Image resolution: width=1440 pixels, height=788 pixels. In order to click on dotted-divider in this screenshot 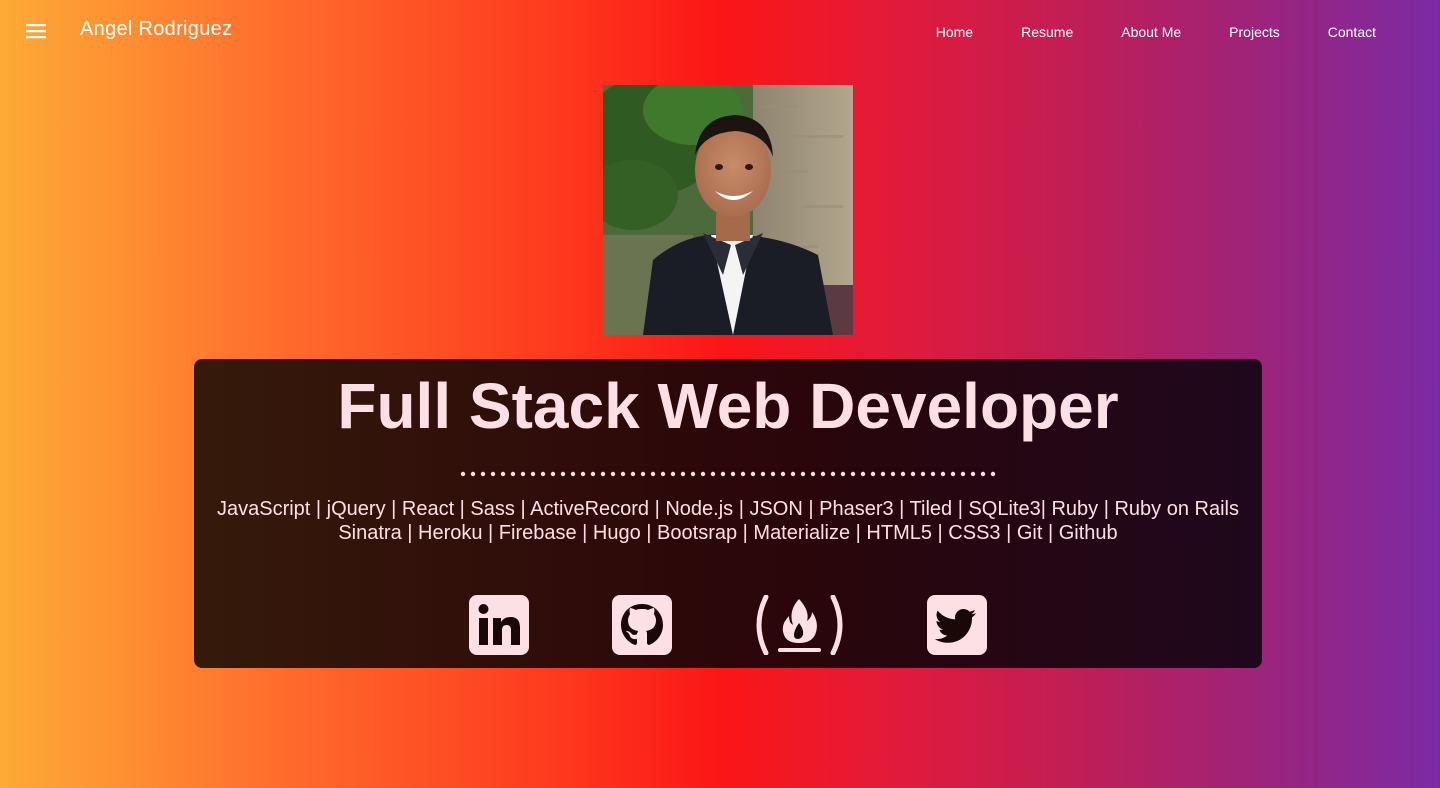, I will do `click(728, 474)`.